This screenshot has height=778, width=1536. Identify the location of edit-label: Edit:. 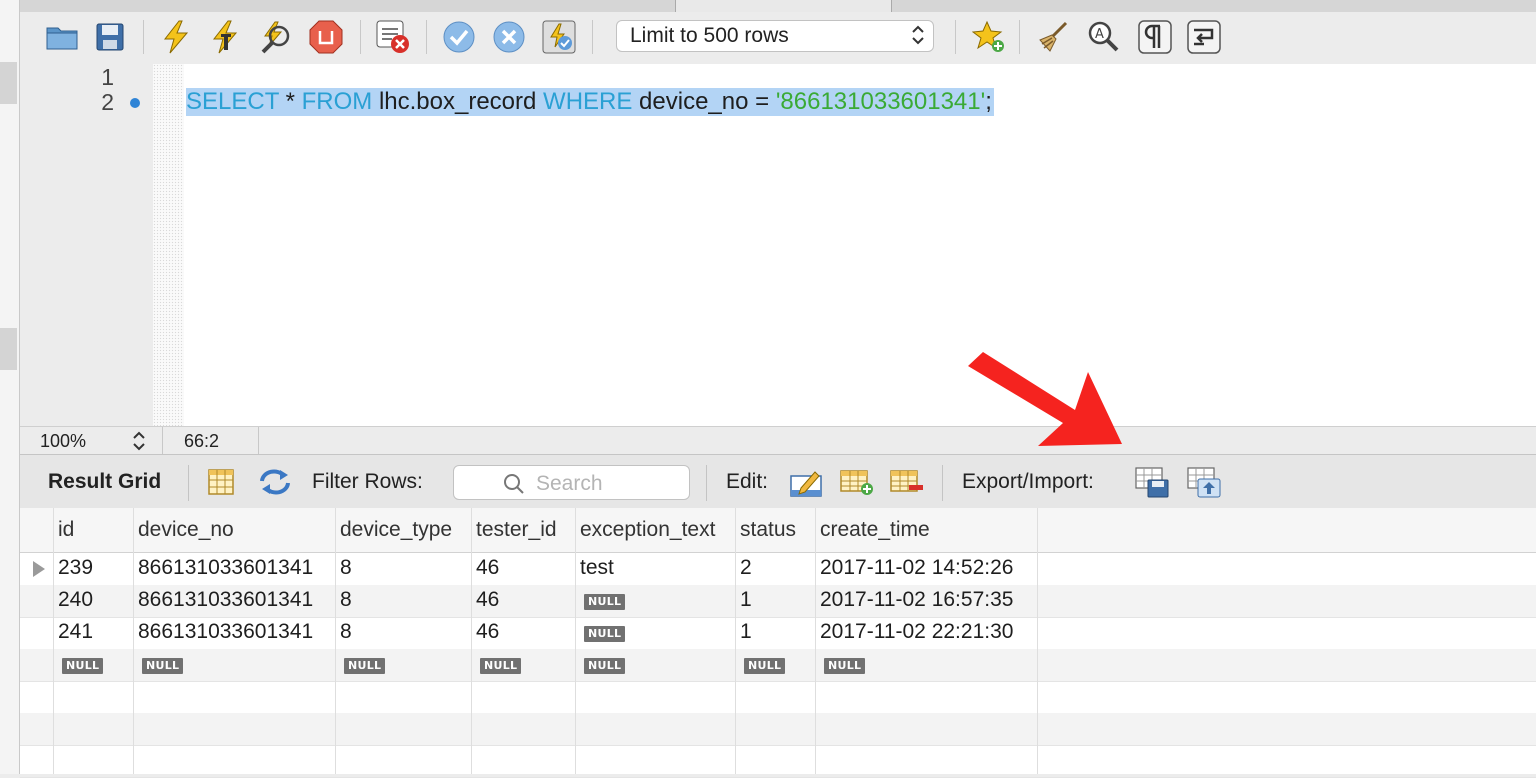
(747, 481).